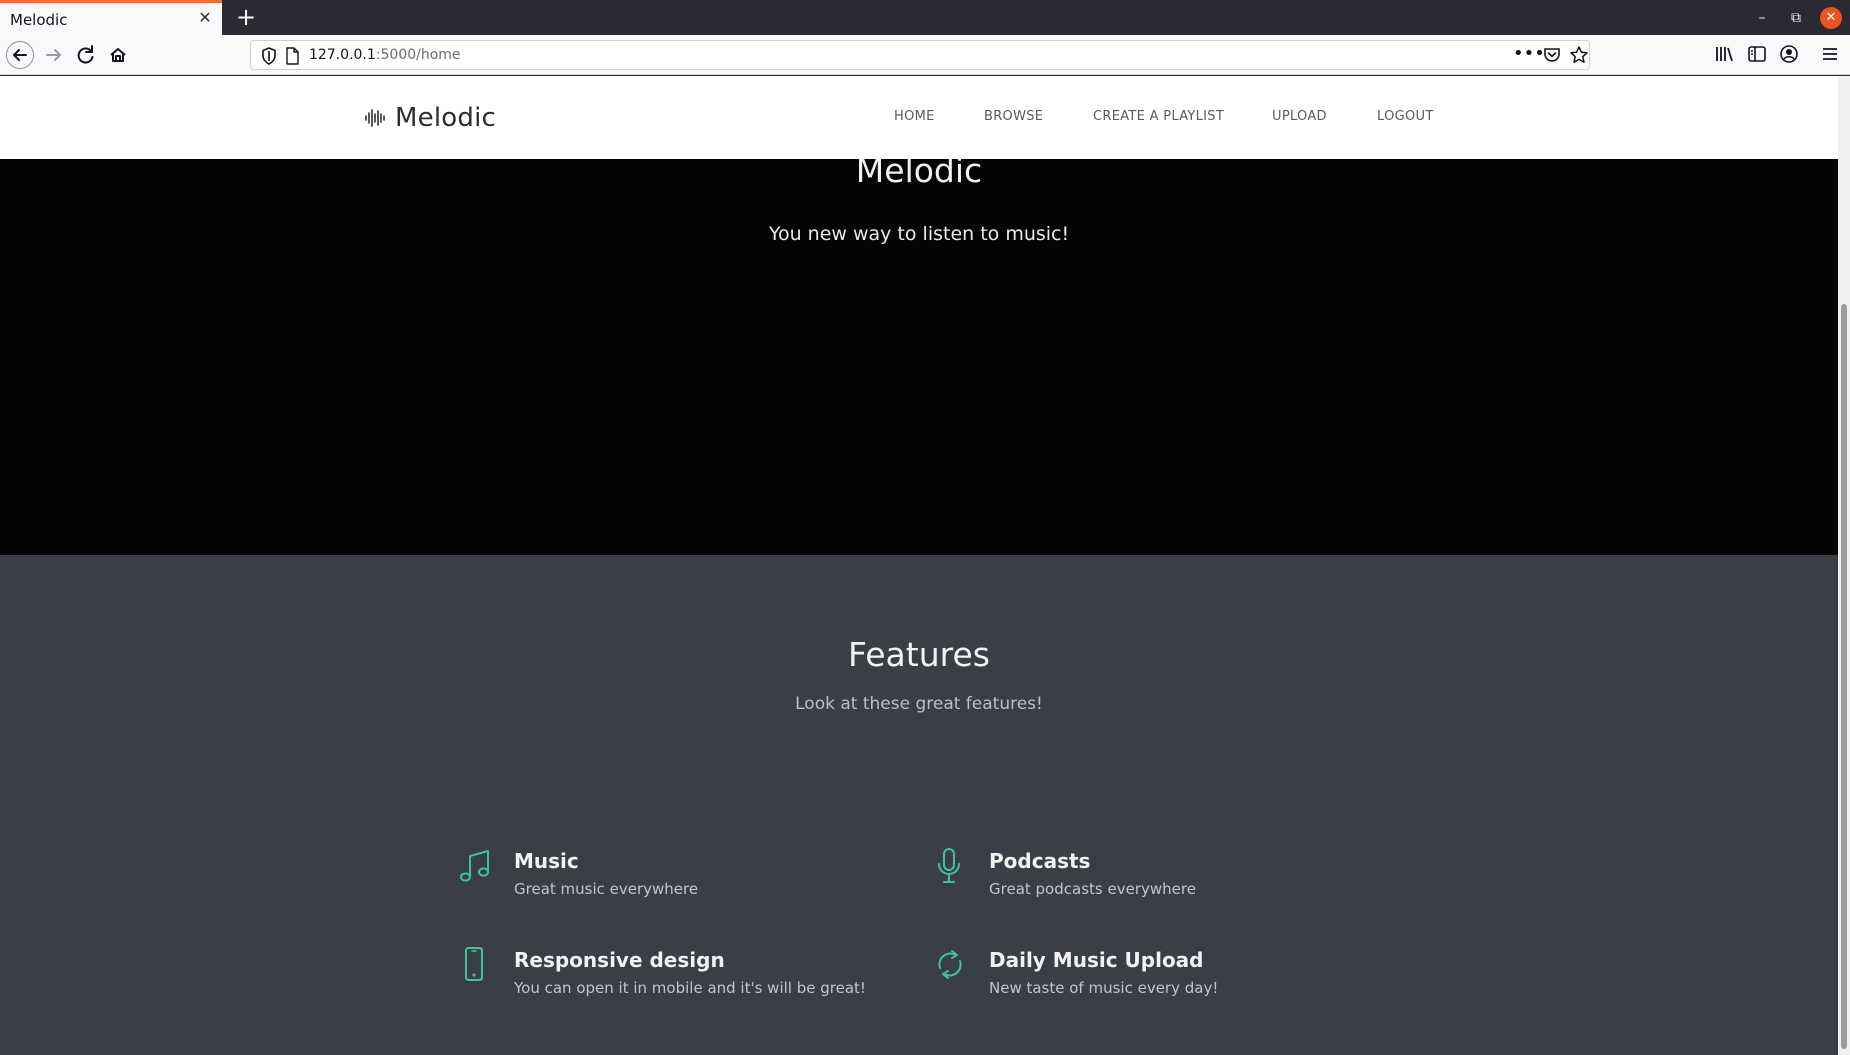 This screenshot has width=1850, height=1055. What do you see at coordinates (39, 20) in the screenshot?
I see `tab-title: Melodic` at bounding box center [39, 20].